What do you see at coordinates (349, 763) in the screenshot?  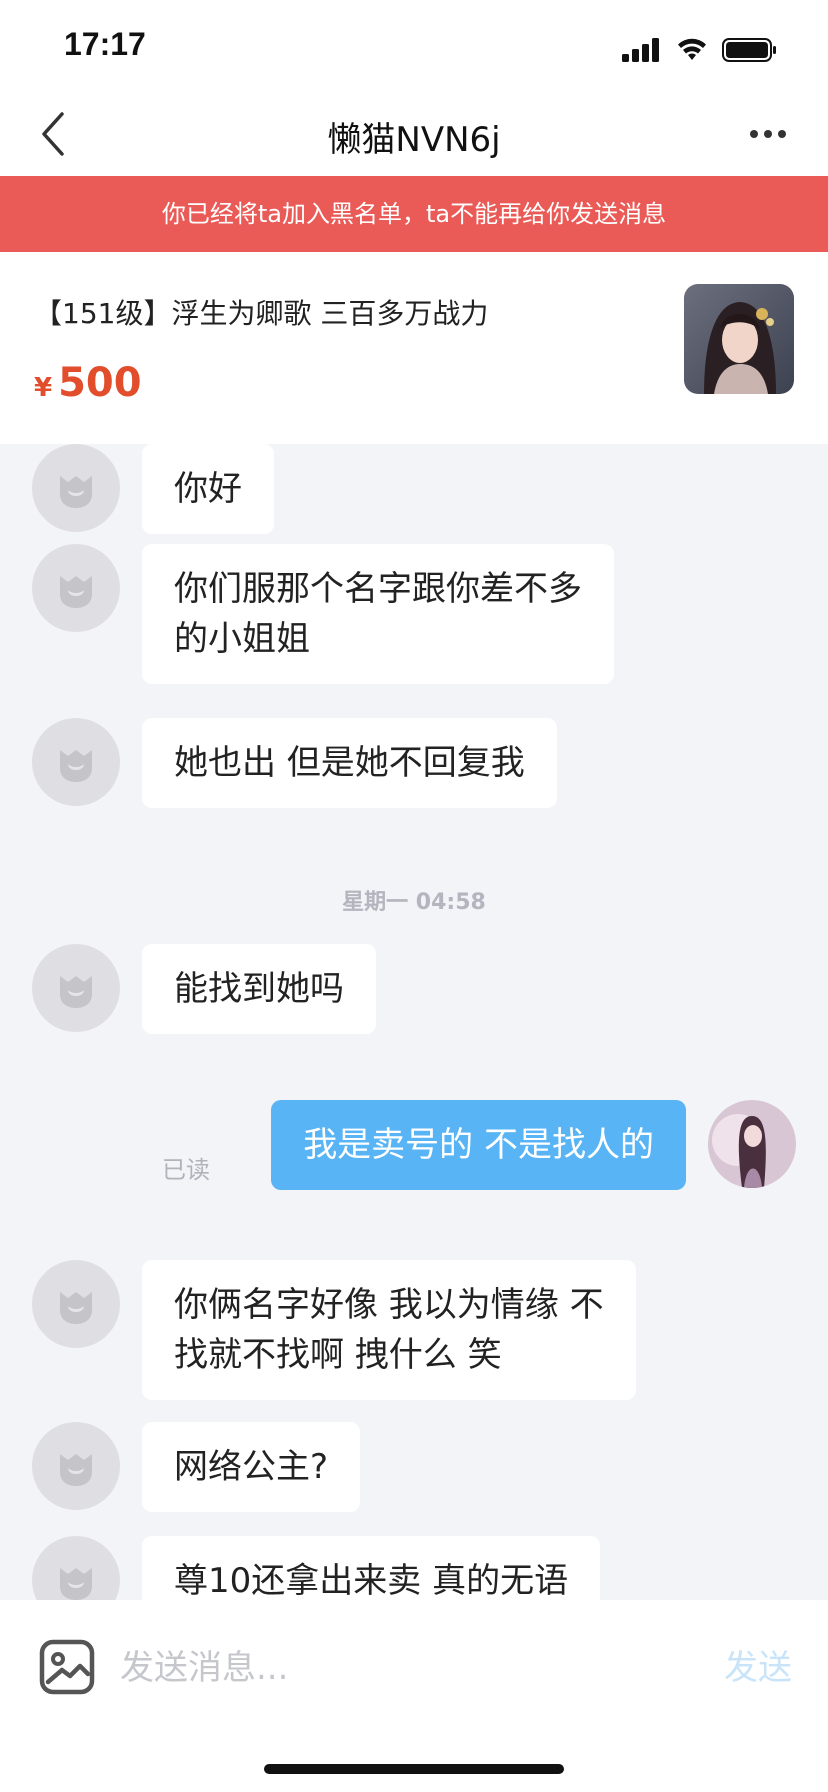 I see `message-bubble: 她也出 但是她不回复我` at bounding box center [349, 763].